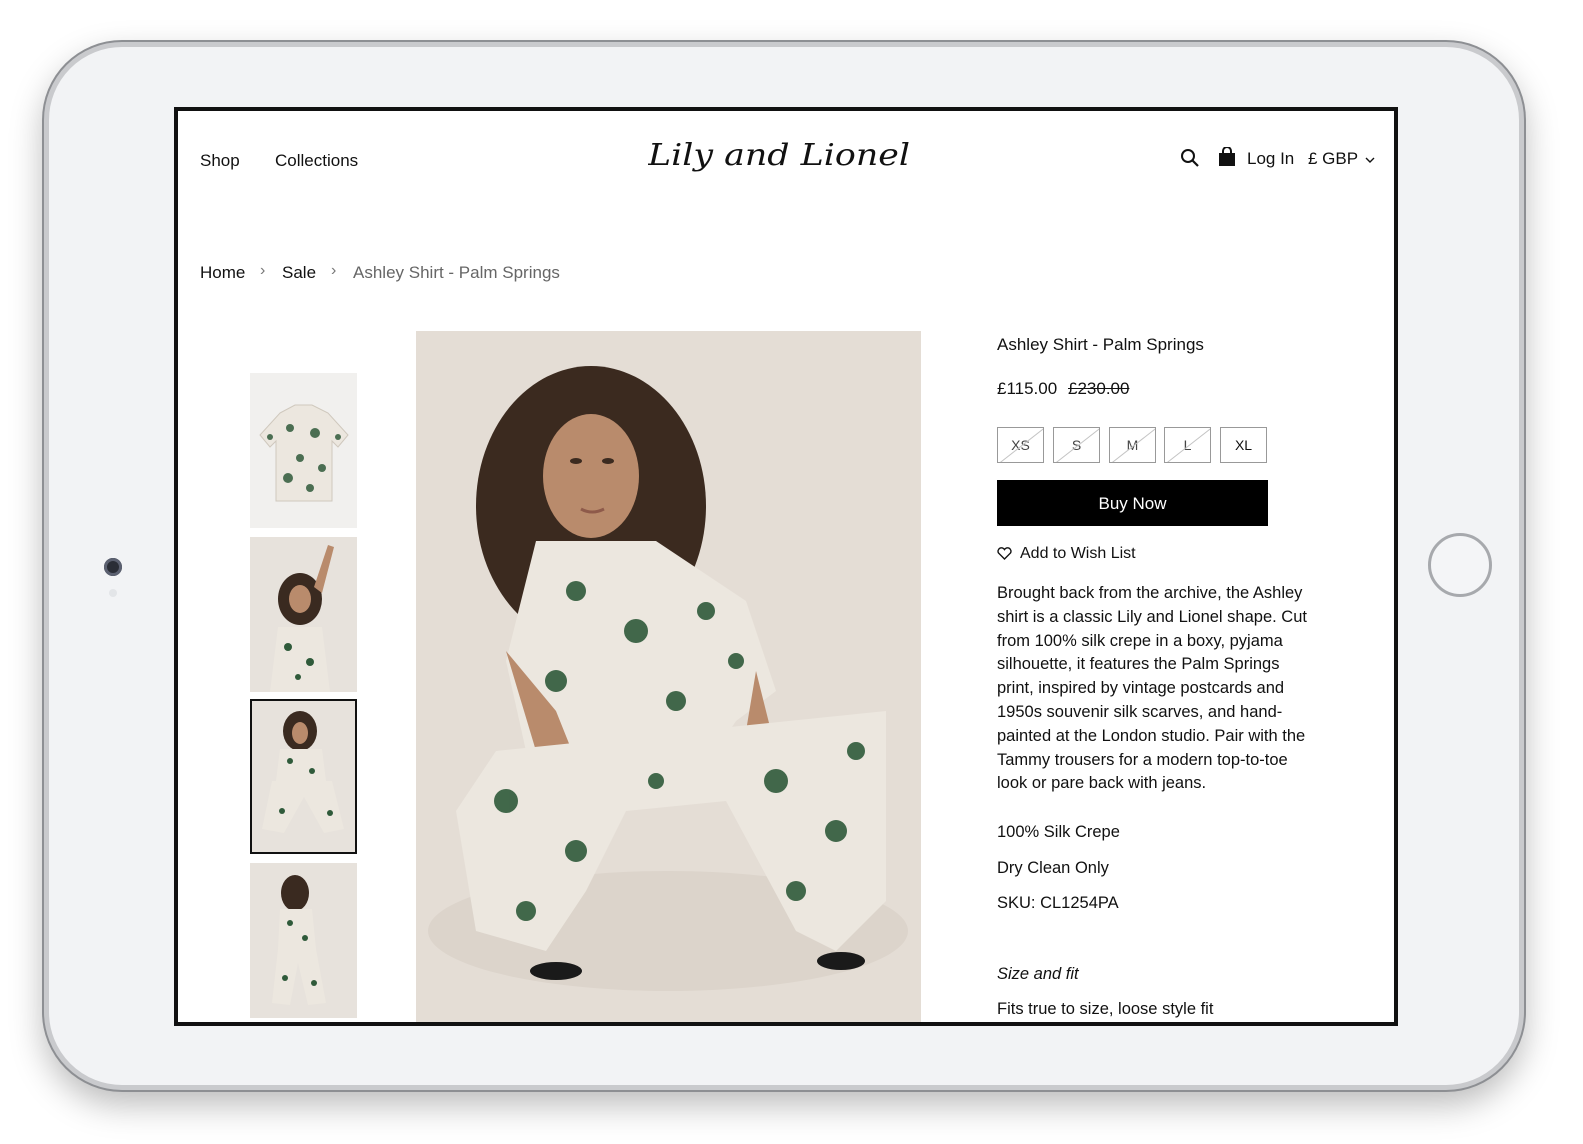 The image size is (1583, 1144). I want to click on original-price: £230.00, so click(1099, 388).